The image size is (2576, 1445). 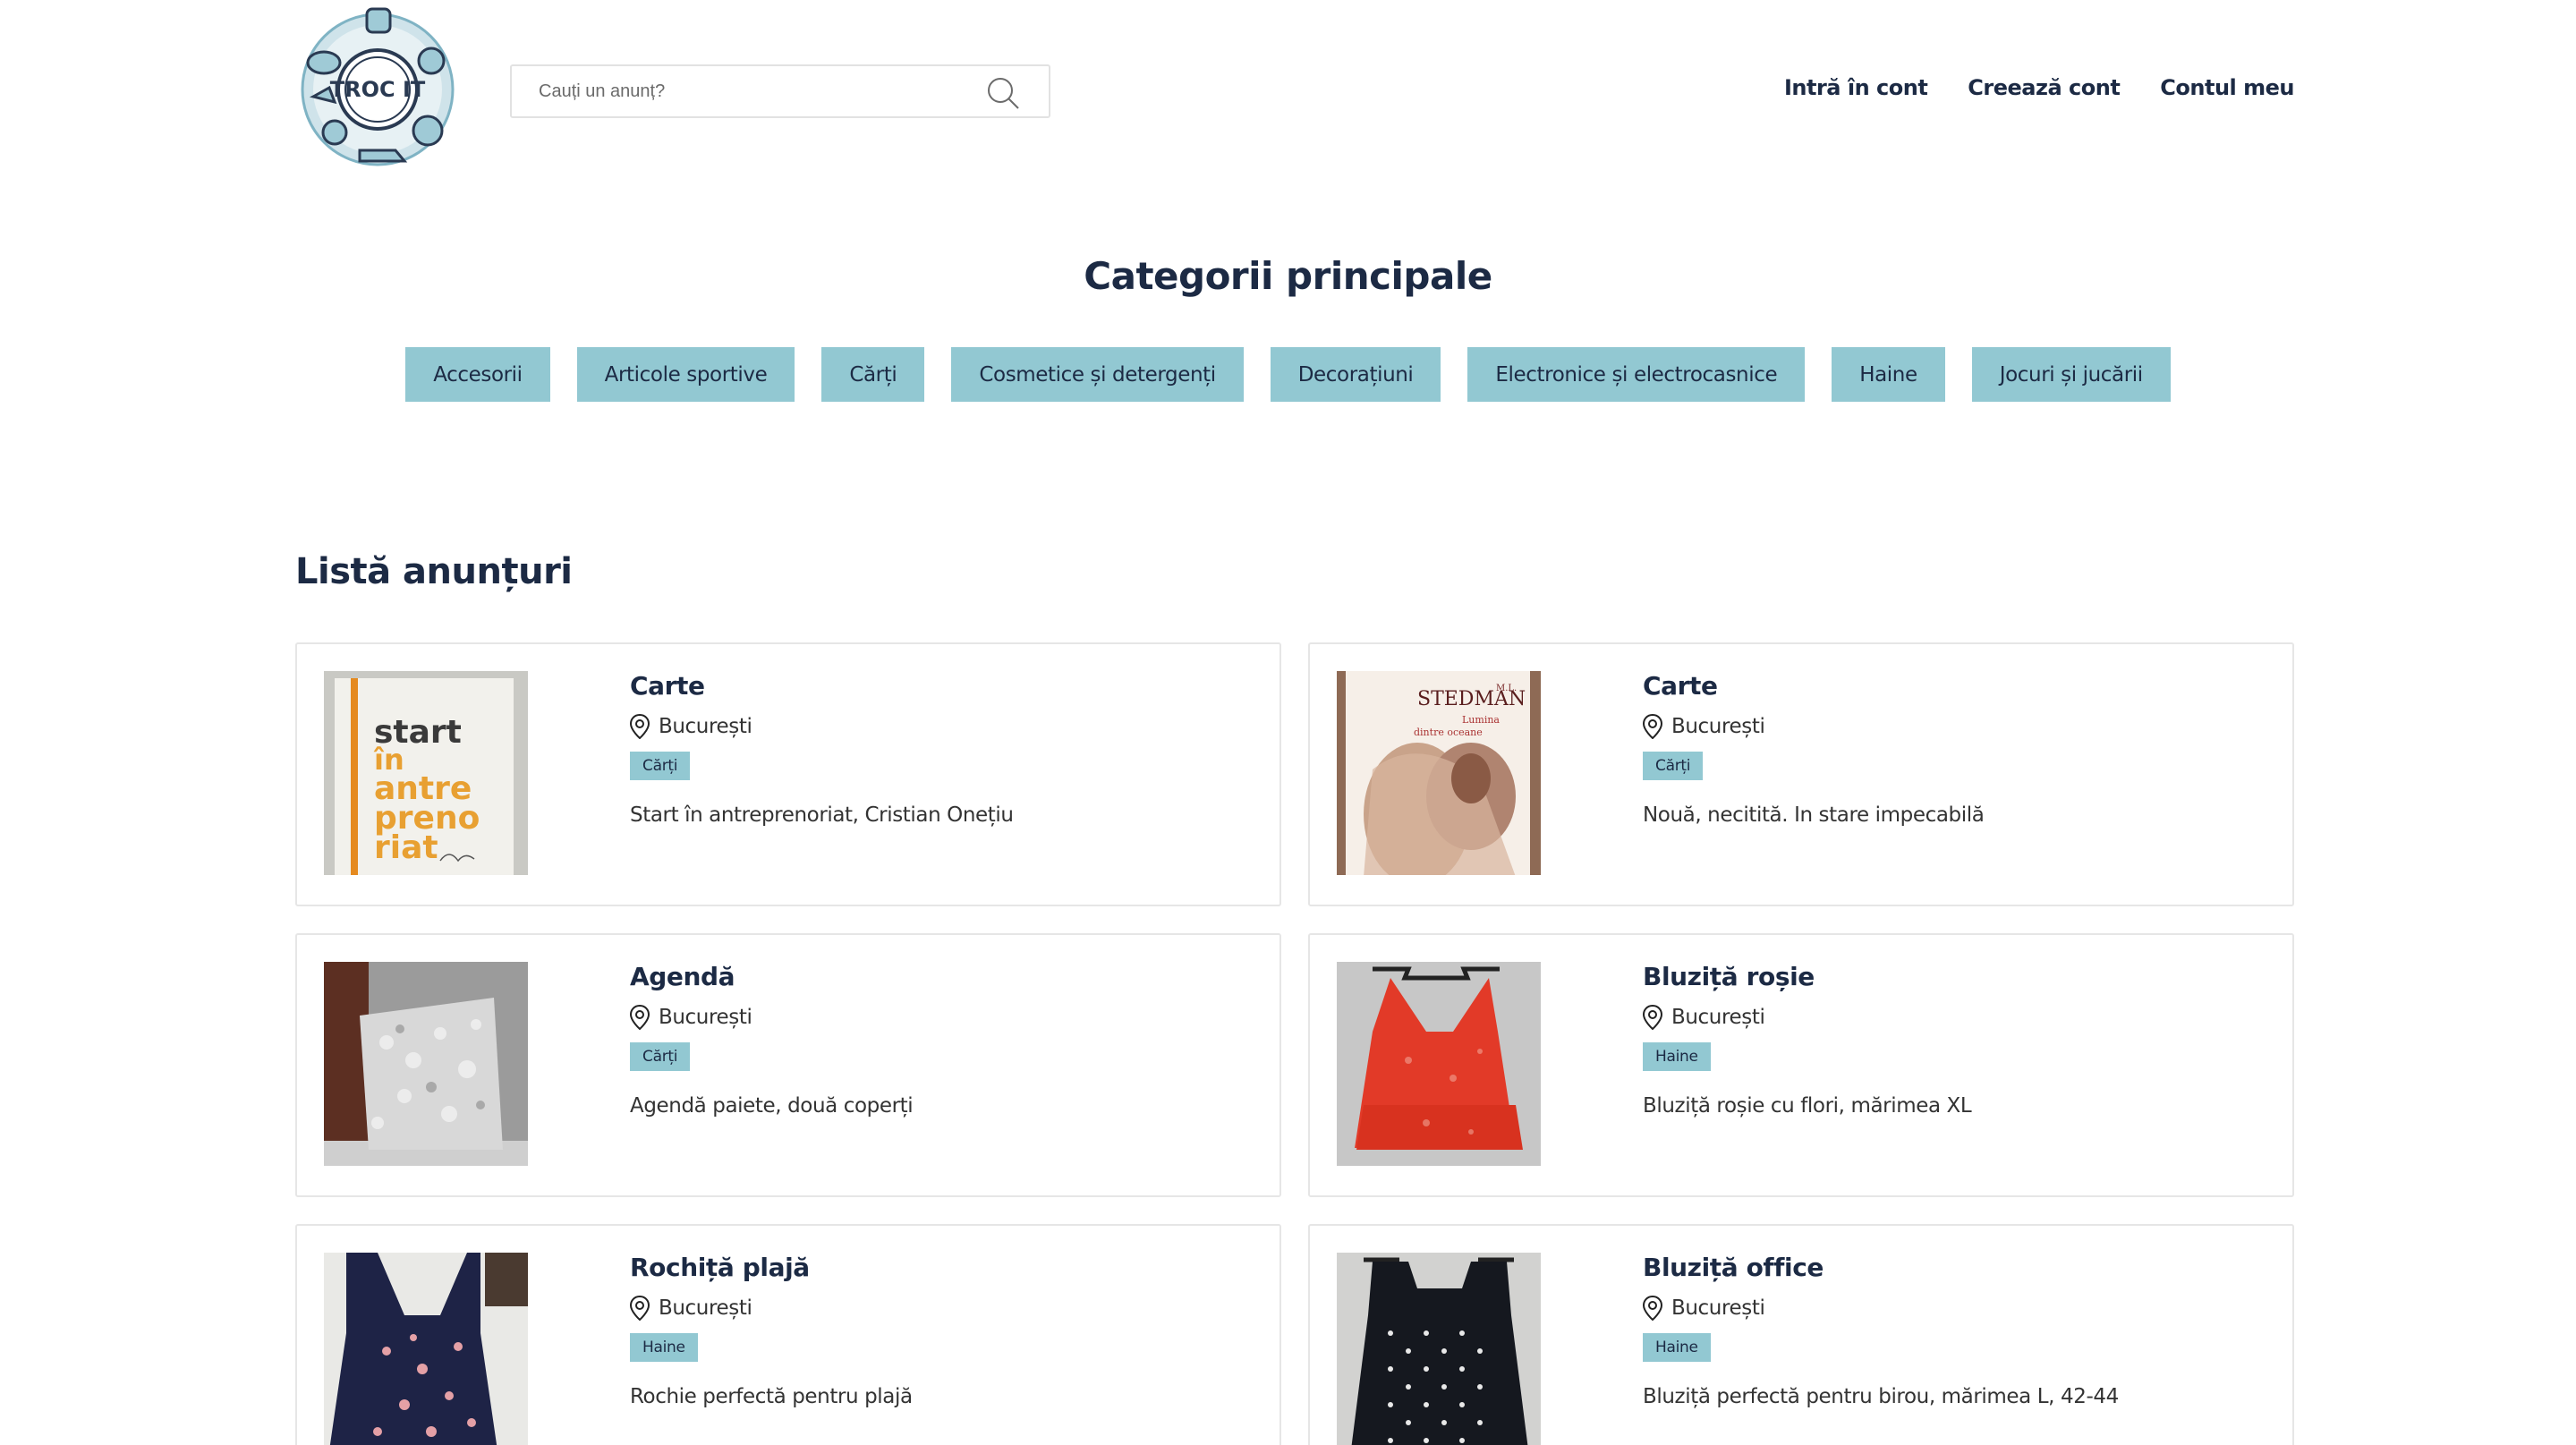 What do you see at coordinates (685, 374) in the screenshot?
I see `category-button-articole-sportive: Articole sportive` at bounding box center [685, 374].